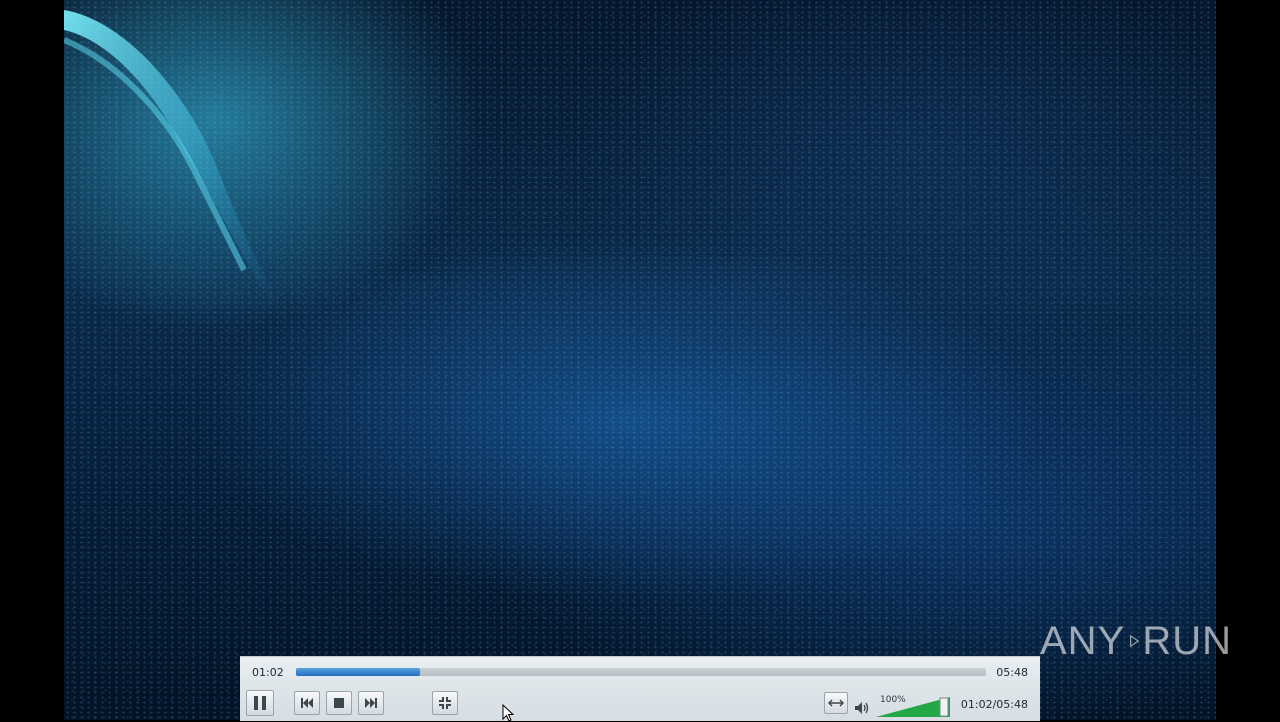 Image resolution: width=1280 pixels, height=722 pixels. Describe the element at coordinates (358, 672) in the screenshot. I see `seek-bar-fill` at that location.